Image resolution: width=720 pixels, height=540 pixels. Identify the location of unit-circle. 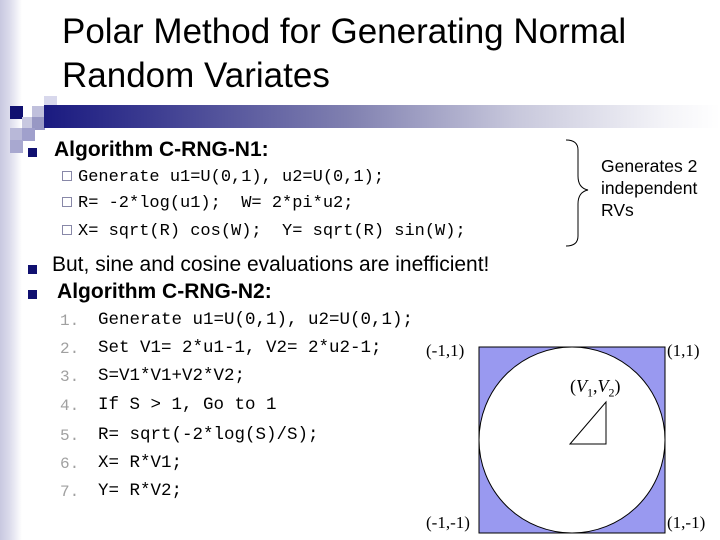
(572, 440).